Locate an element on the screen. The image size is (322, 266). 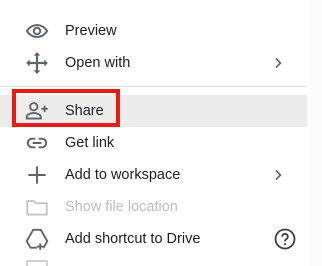
plus-icon is located at coordinates (37, 175).